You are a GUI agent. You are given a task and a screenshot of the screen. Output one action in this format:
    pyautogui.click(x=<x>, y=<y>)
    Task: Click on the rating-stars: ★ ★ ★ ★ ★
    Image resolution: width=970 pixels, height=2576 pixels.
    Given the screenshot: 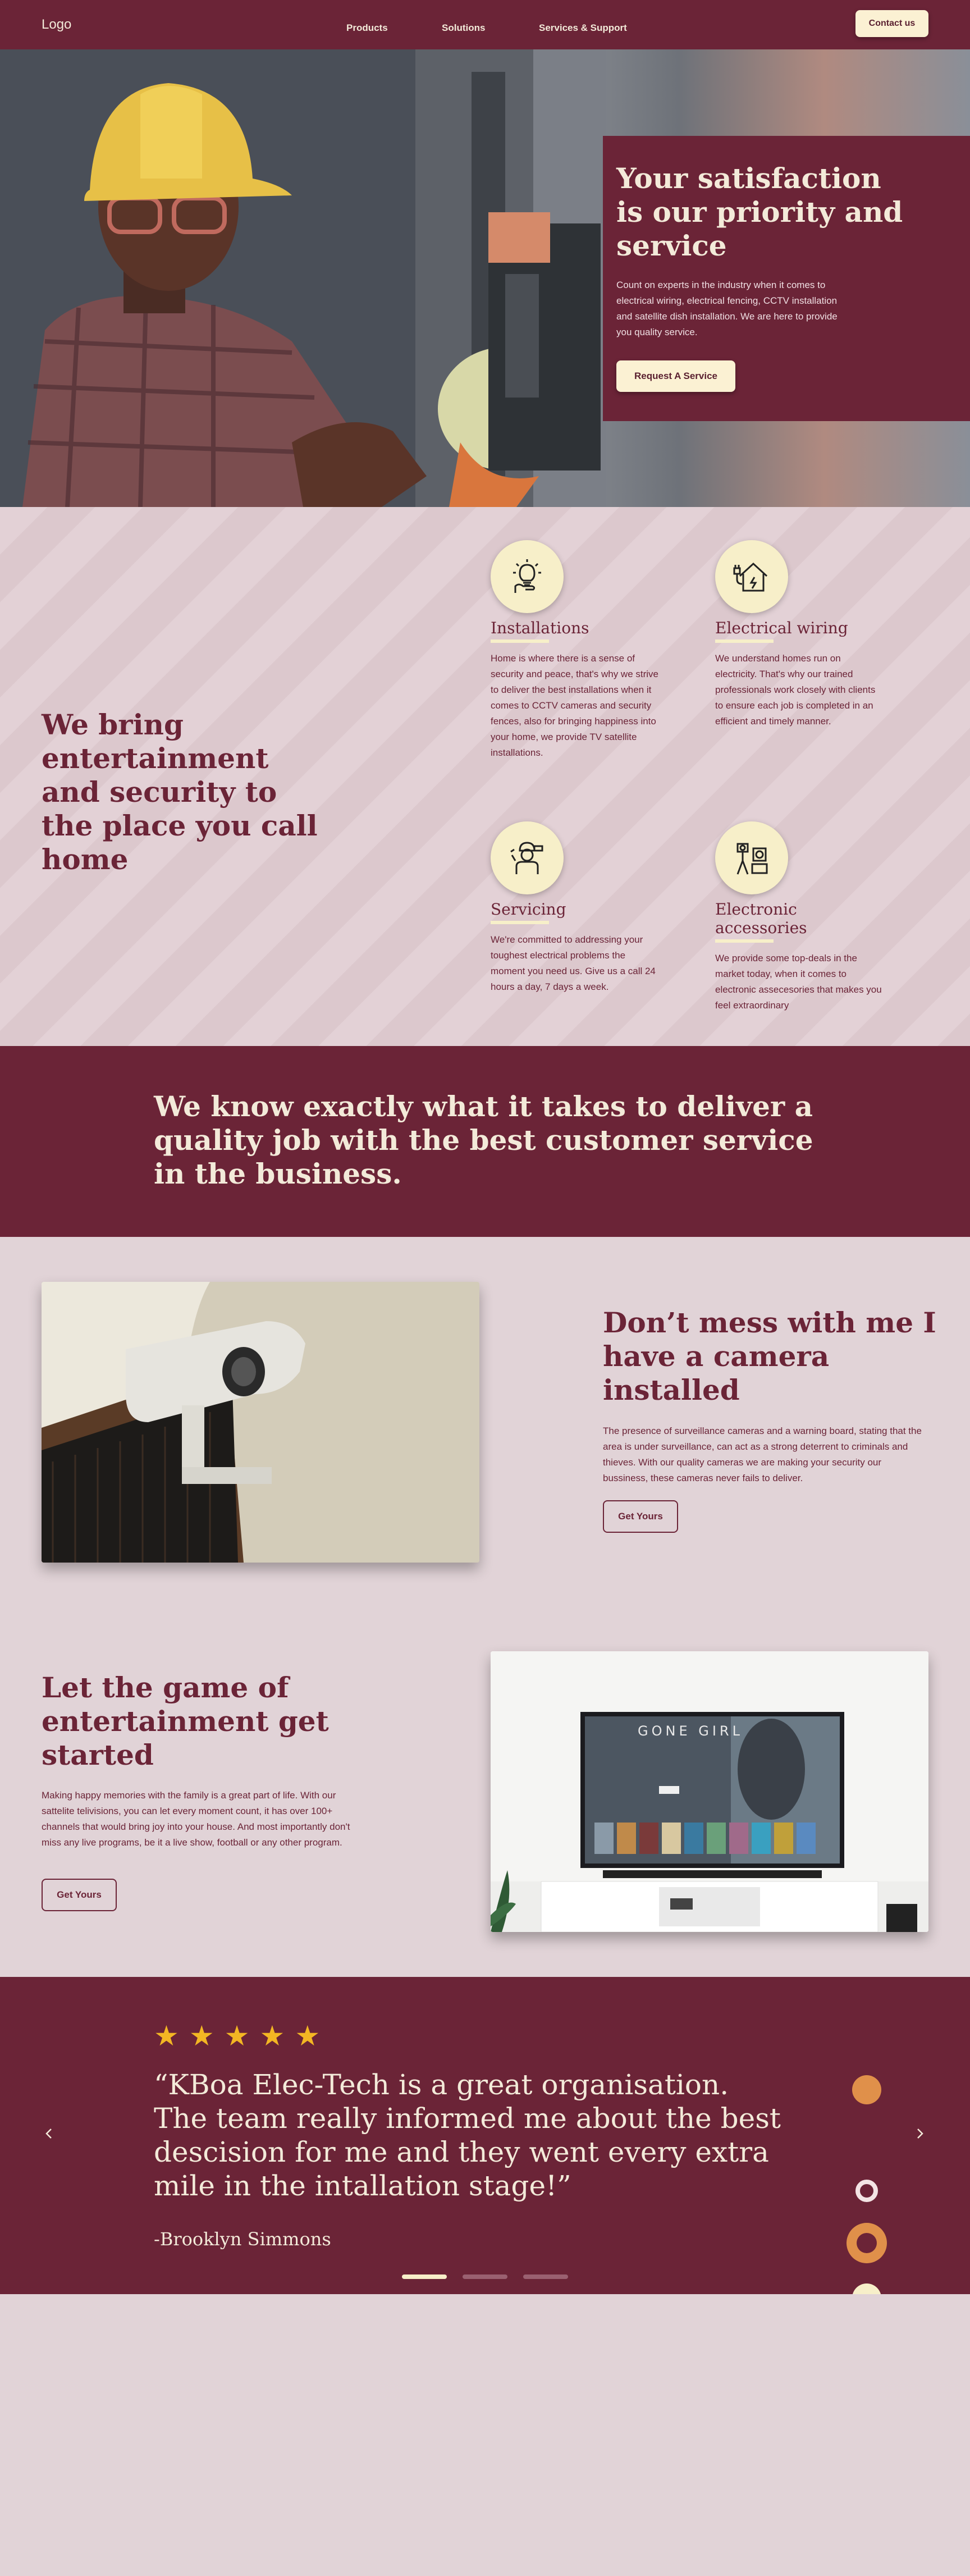 What is the action you would take?
    pyautogui.click(x=237, y=2036)
    